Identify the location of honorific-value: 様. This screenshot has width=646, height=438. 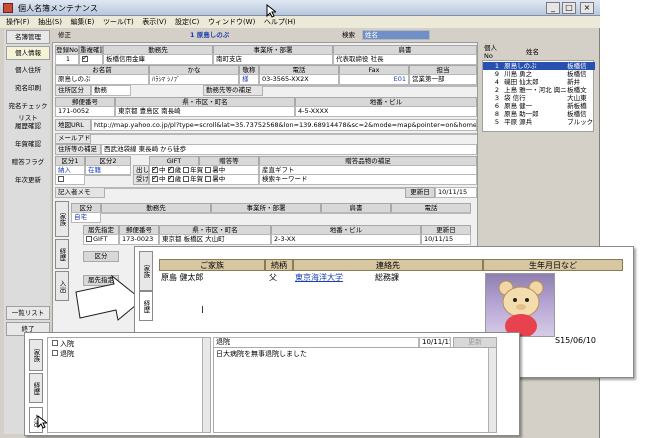
(249, 79).